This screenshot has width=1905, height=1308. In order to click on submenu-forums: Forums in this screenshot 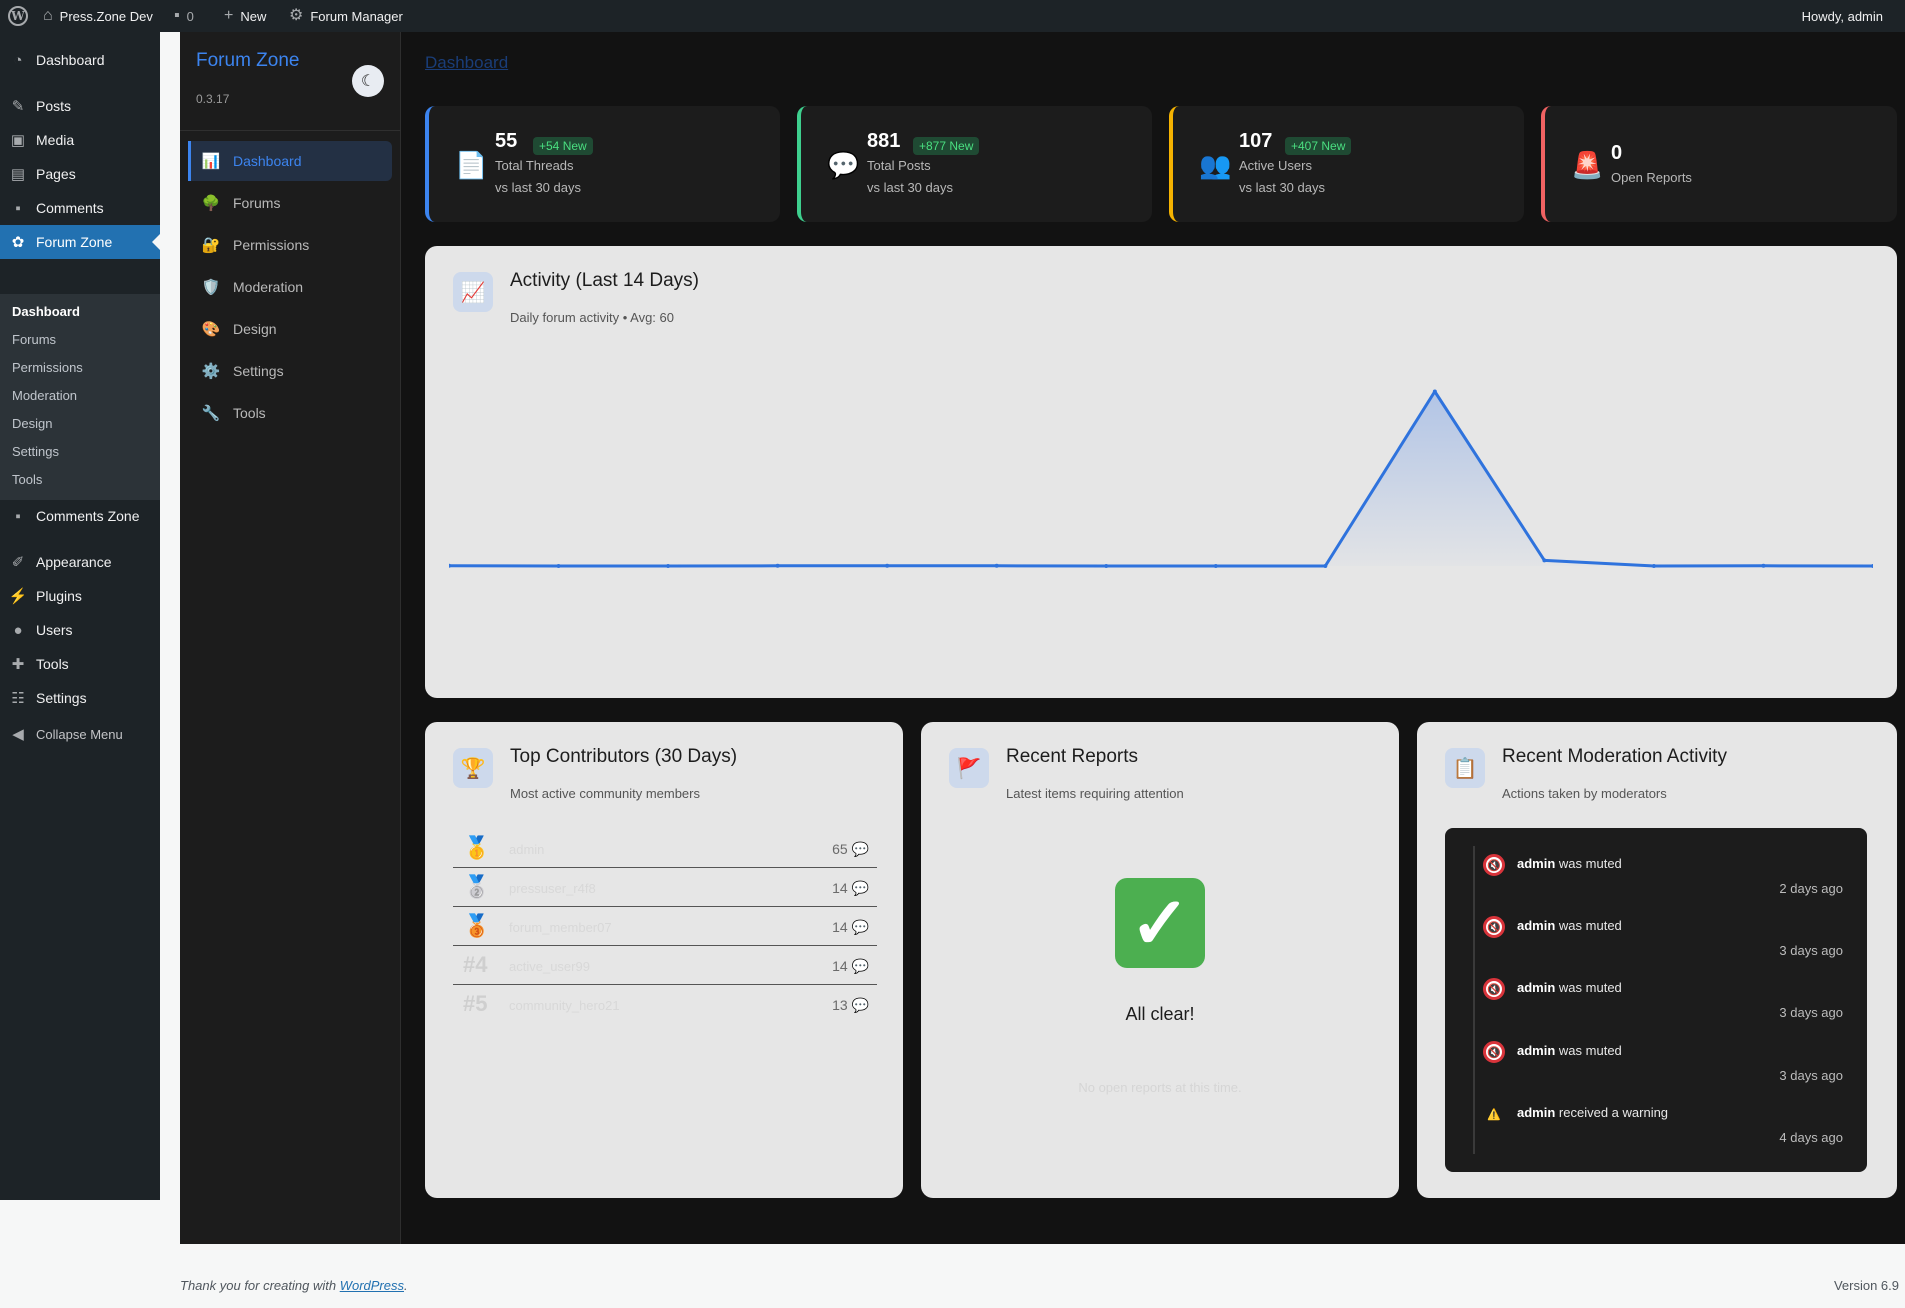, I will do `click(34, 339)`.